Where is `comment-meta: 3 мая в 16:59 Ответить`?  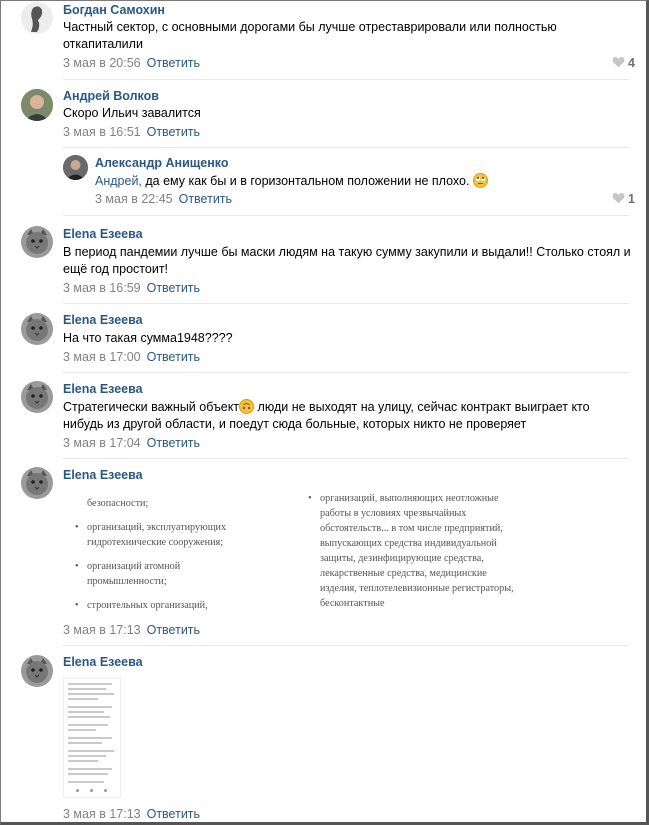
comment-meta: 3 мая в 16:59 Ответить is located at coordinates (131, 288).